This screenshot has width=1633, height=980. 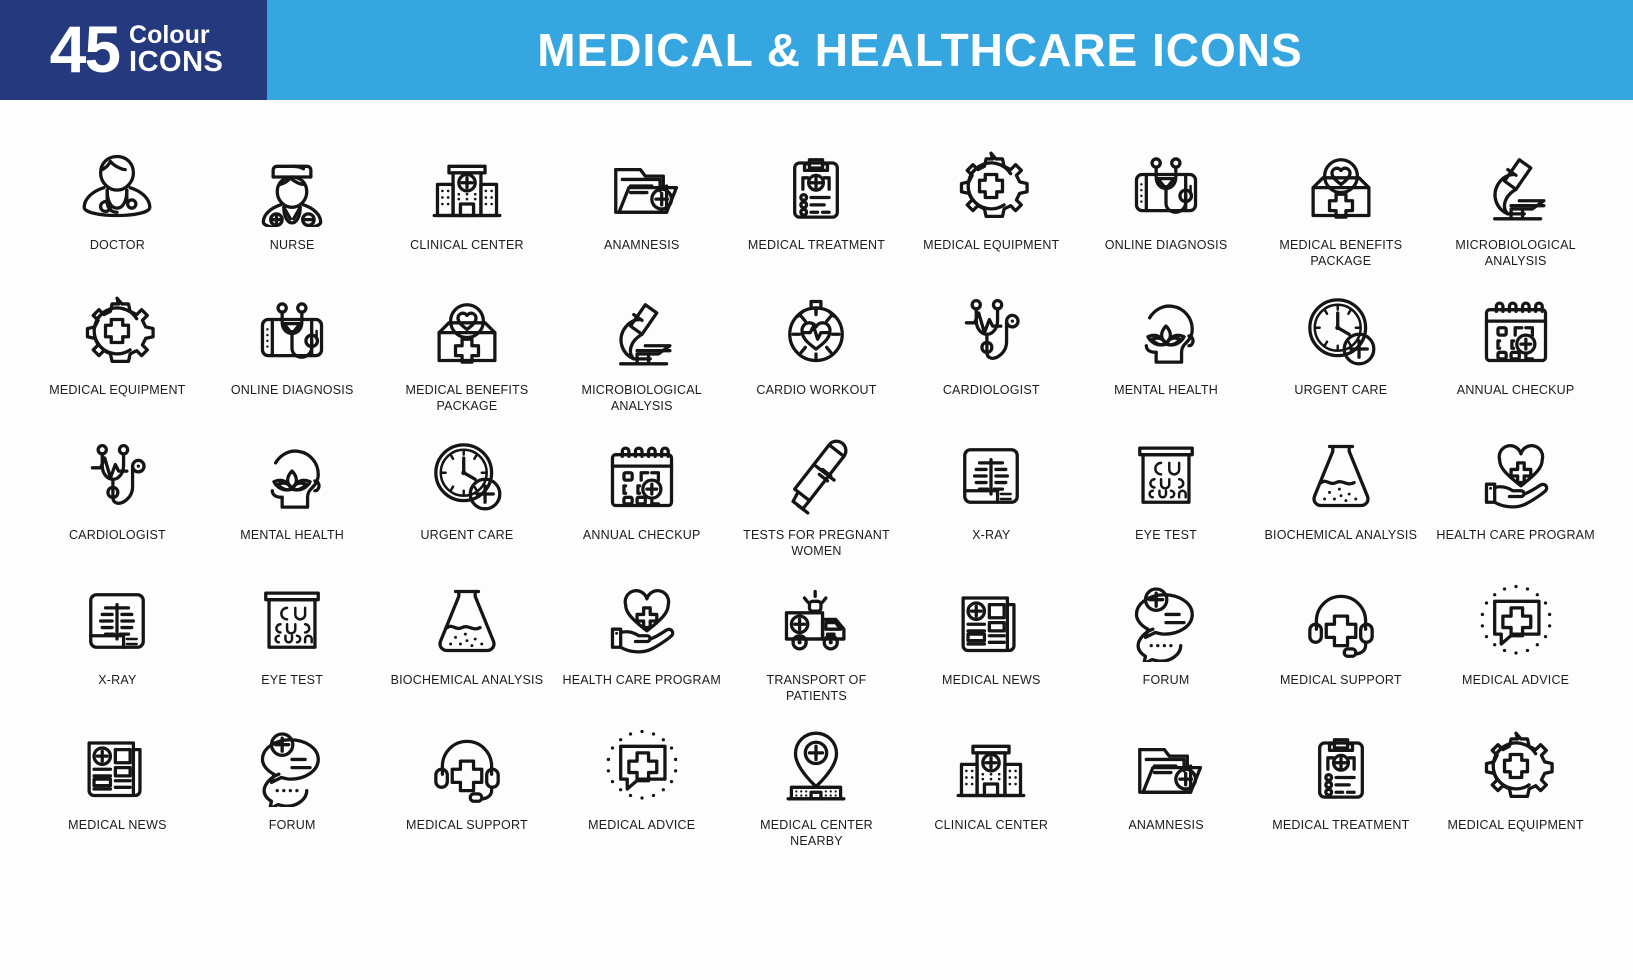 What do you see at coordinates (816, 766) in the screenshot?
I see `map-pin-hospital-icon` at bounding box center [816, 766].